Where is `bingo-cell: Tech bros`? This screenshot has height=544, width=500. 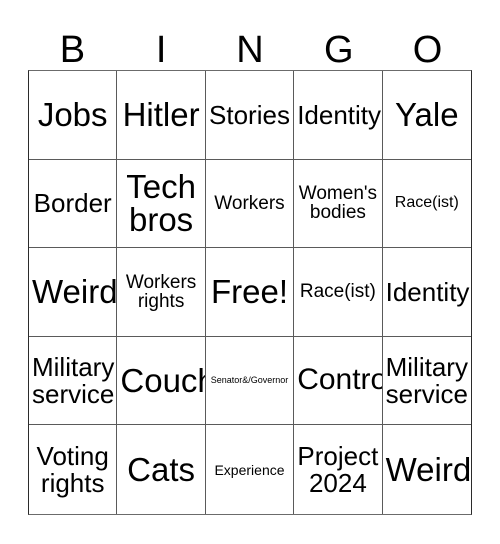
bingo-cell: Tech bros is located at coordinates (161, 204).